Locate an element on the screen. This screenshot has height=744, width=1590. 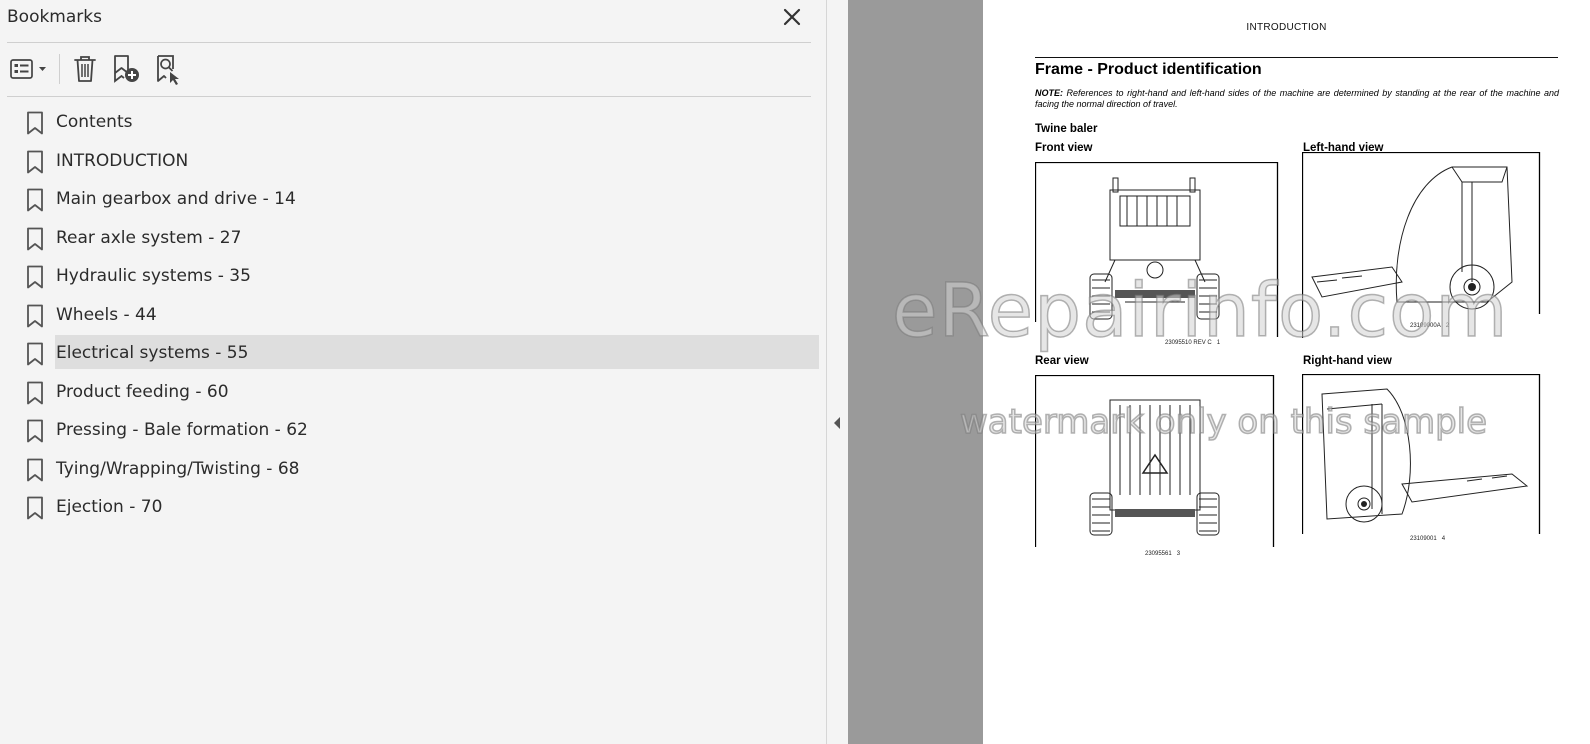
options-menu-button is located at coordinates (29, 69).